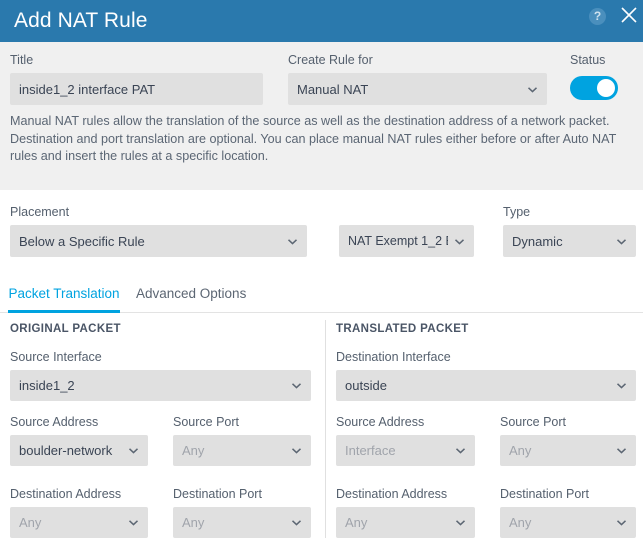 The image size is (643, 541). I want to click on original-source-address-label: Source Address, so click(54, 422).